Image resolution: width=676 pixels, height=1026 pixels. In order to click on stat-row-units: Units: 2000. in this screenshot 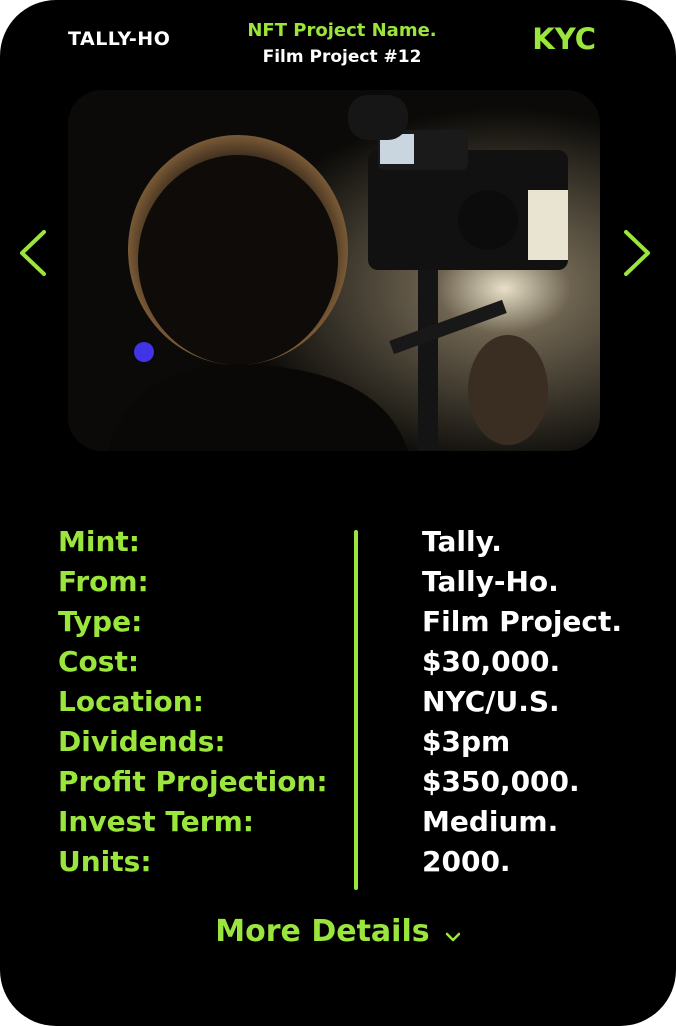, I will do `click(353, 862)`.